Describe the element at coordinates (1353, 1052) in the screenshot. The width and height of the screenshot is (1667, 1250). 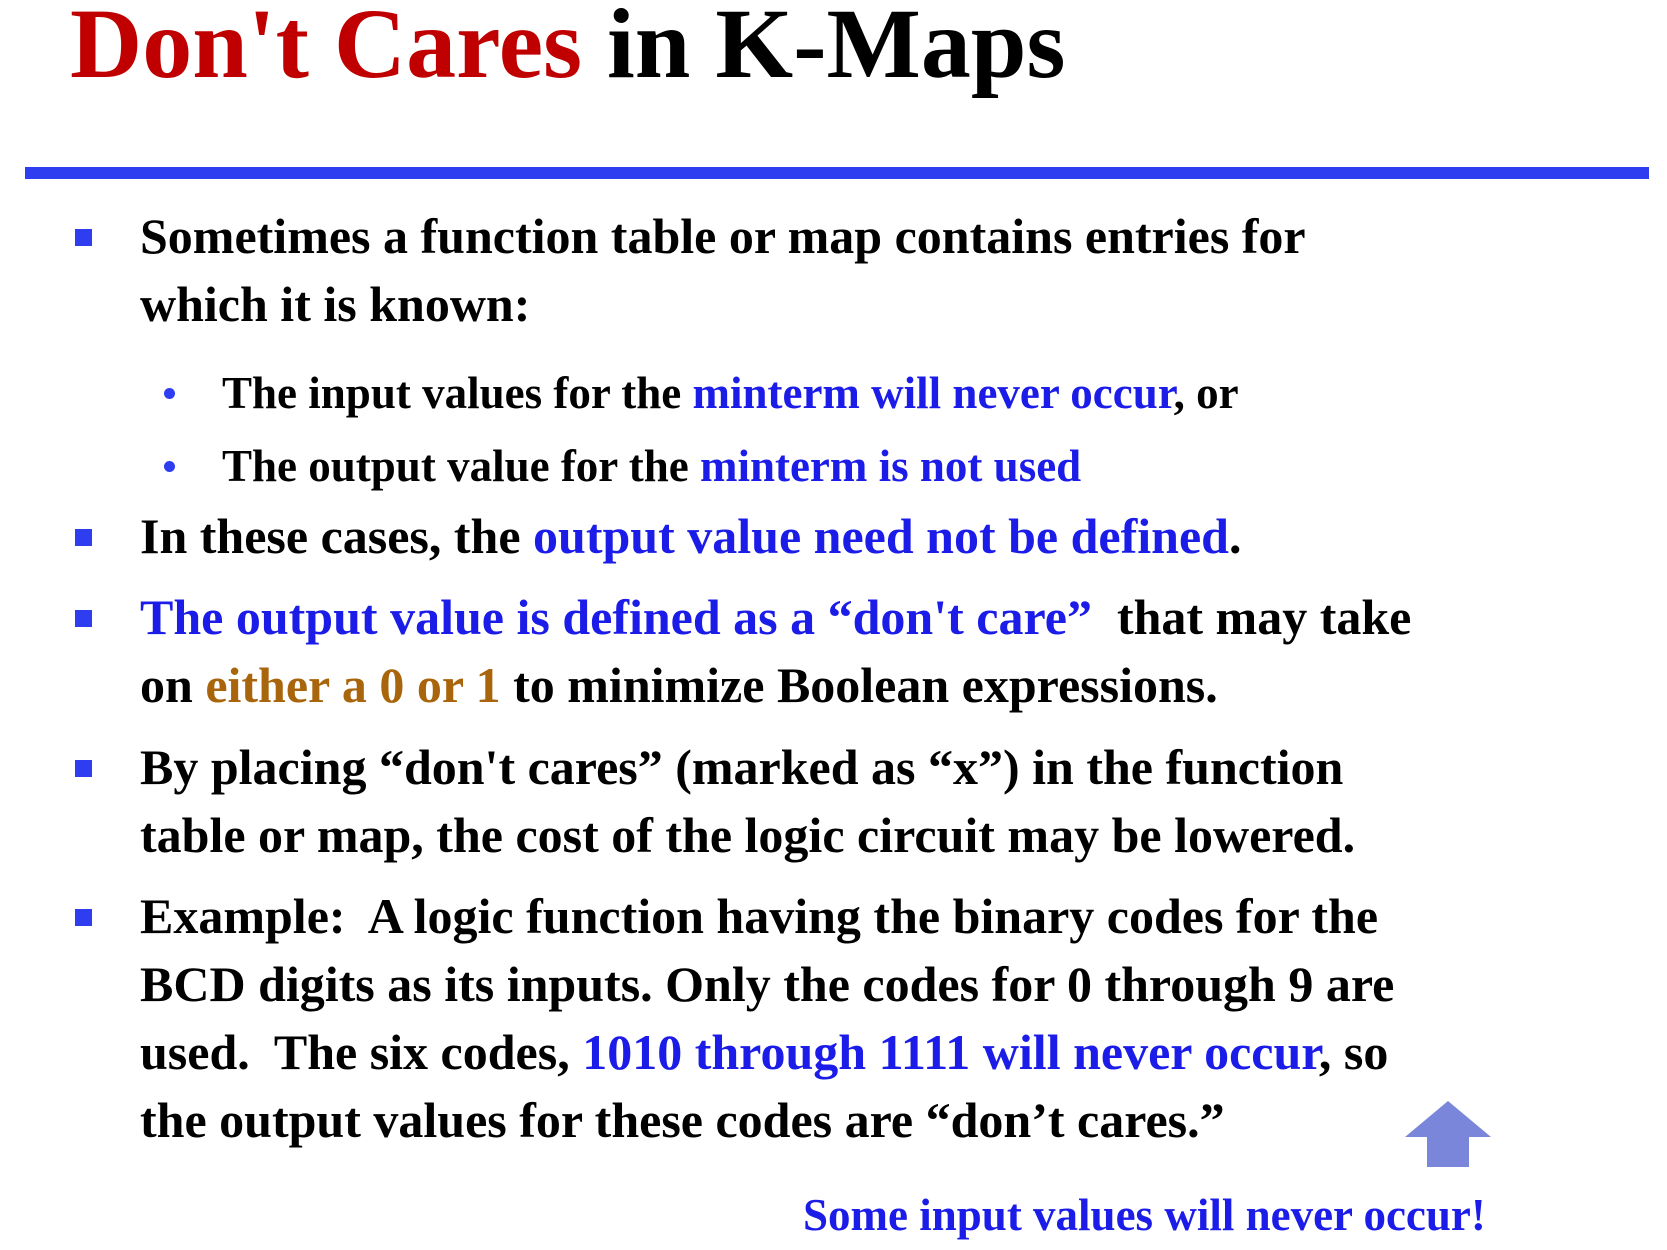
I see `bullet-5-line-3-tail: , so` at that location.